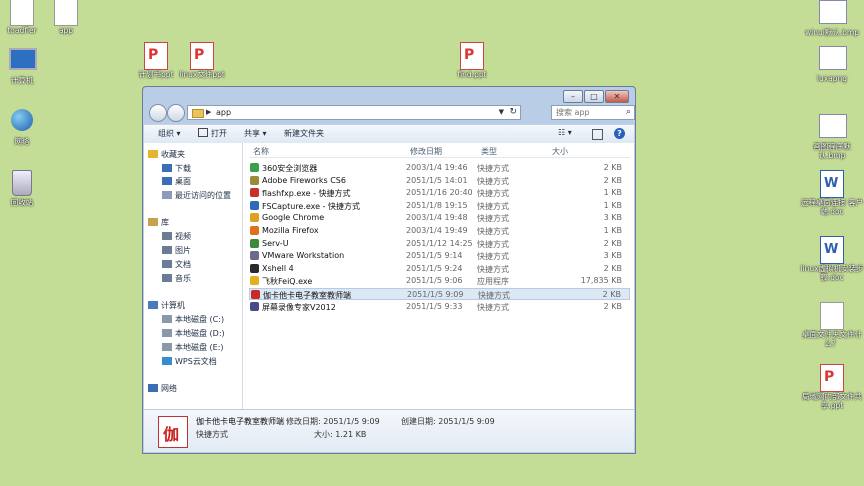 This screenshot has height=486, width=864. I want to click on desktop-icon: 远程桌面连接 客户端.doc, so click(832, 193).